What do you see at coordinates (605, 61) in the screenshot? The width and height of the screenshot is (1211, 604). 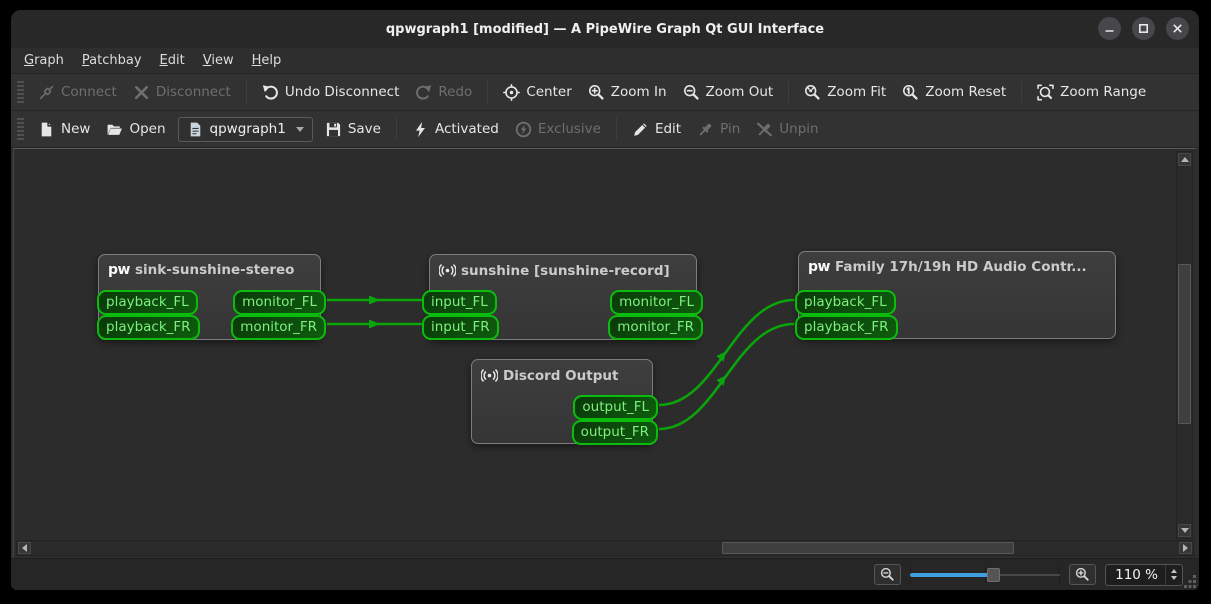 I see `menubar: Graph Patchbay Edit View Help` at bounding box center [605, 61].